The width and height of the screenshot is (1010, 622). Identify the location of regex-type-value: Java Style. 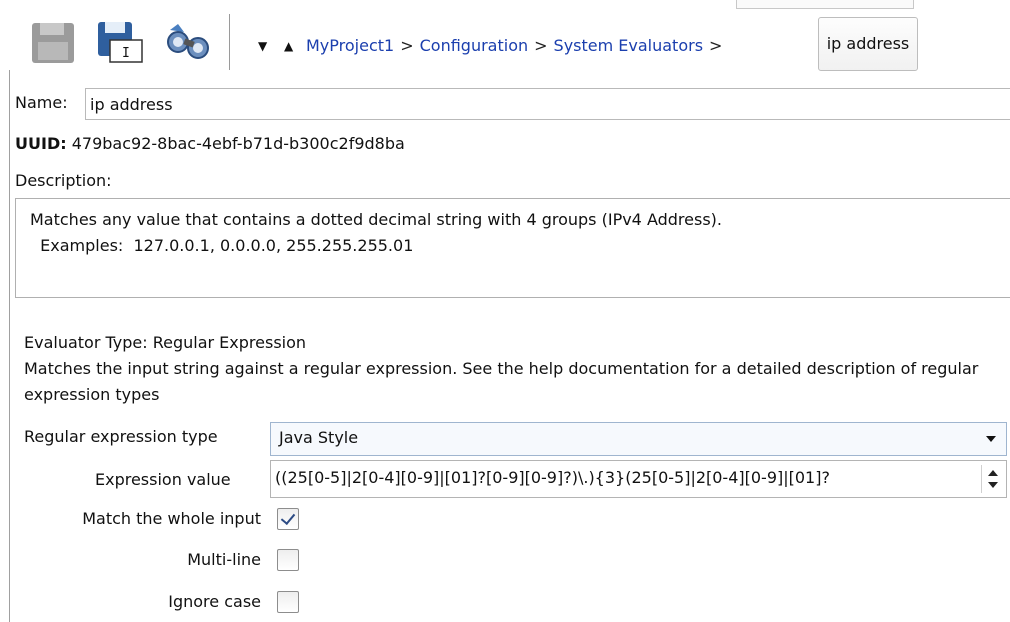
(319, 437).